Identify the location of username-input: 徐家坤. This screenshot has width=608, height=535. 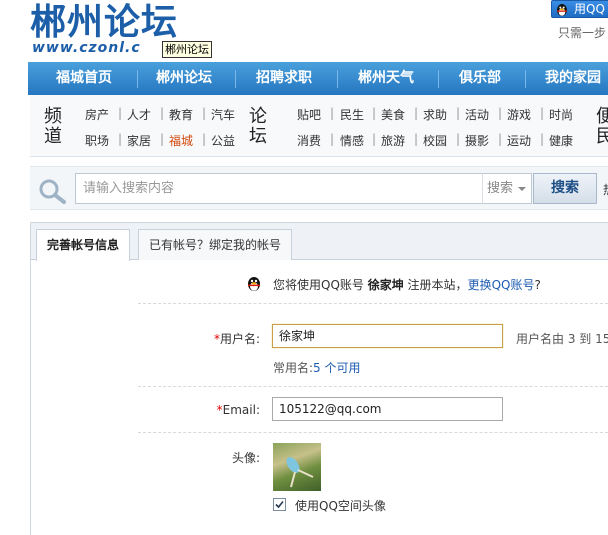
(387, 336).